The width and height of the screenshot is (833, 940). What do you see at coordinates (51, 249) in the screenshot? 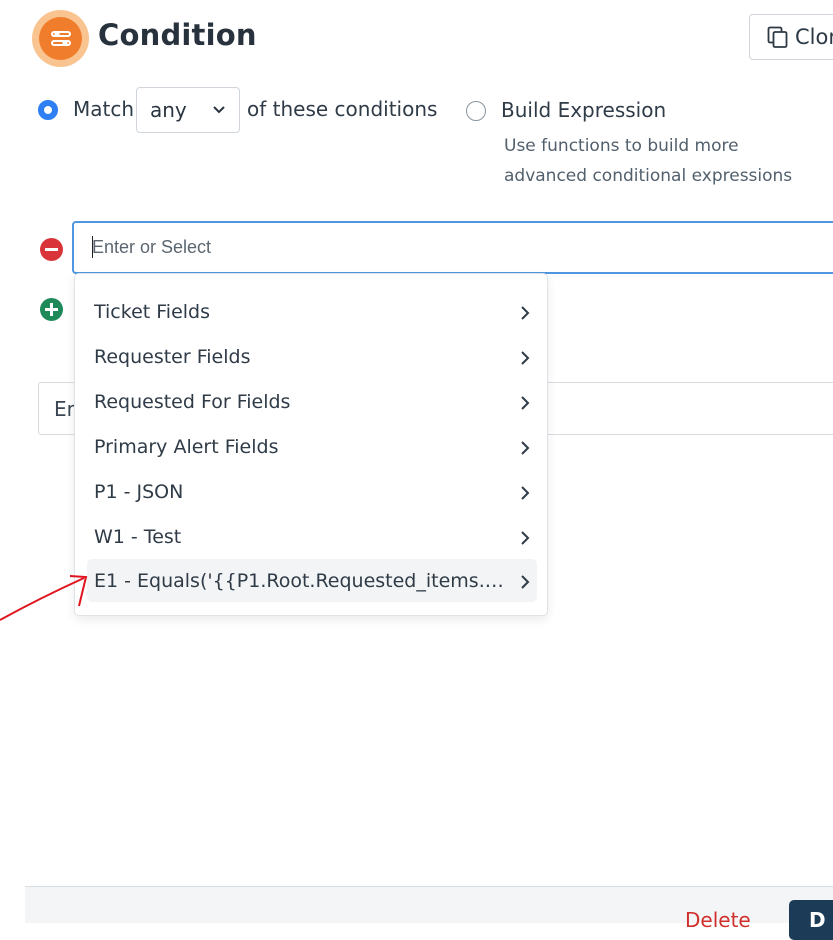
I see `remove-condition-icon` at bounding box center [51, 249].